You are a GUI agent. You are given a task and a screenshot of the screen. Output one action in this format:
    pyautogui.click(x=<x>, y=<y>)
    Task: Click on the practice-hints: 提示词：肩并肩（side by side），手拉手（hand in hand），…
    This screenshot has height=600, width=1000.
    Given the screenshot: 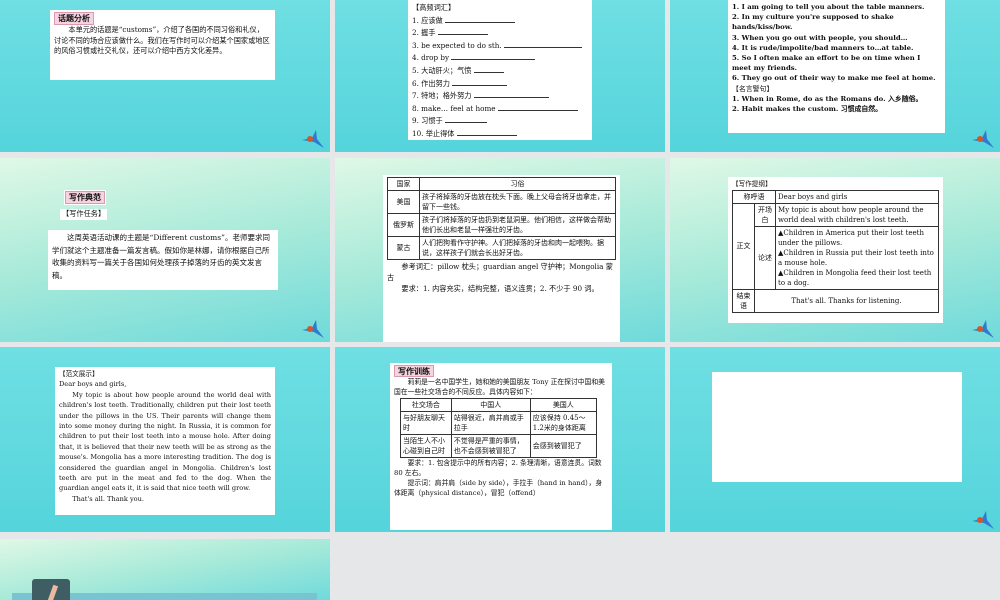 What is the action you would take?
    pyautogui.click(x=498, y=488)
    